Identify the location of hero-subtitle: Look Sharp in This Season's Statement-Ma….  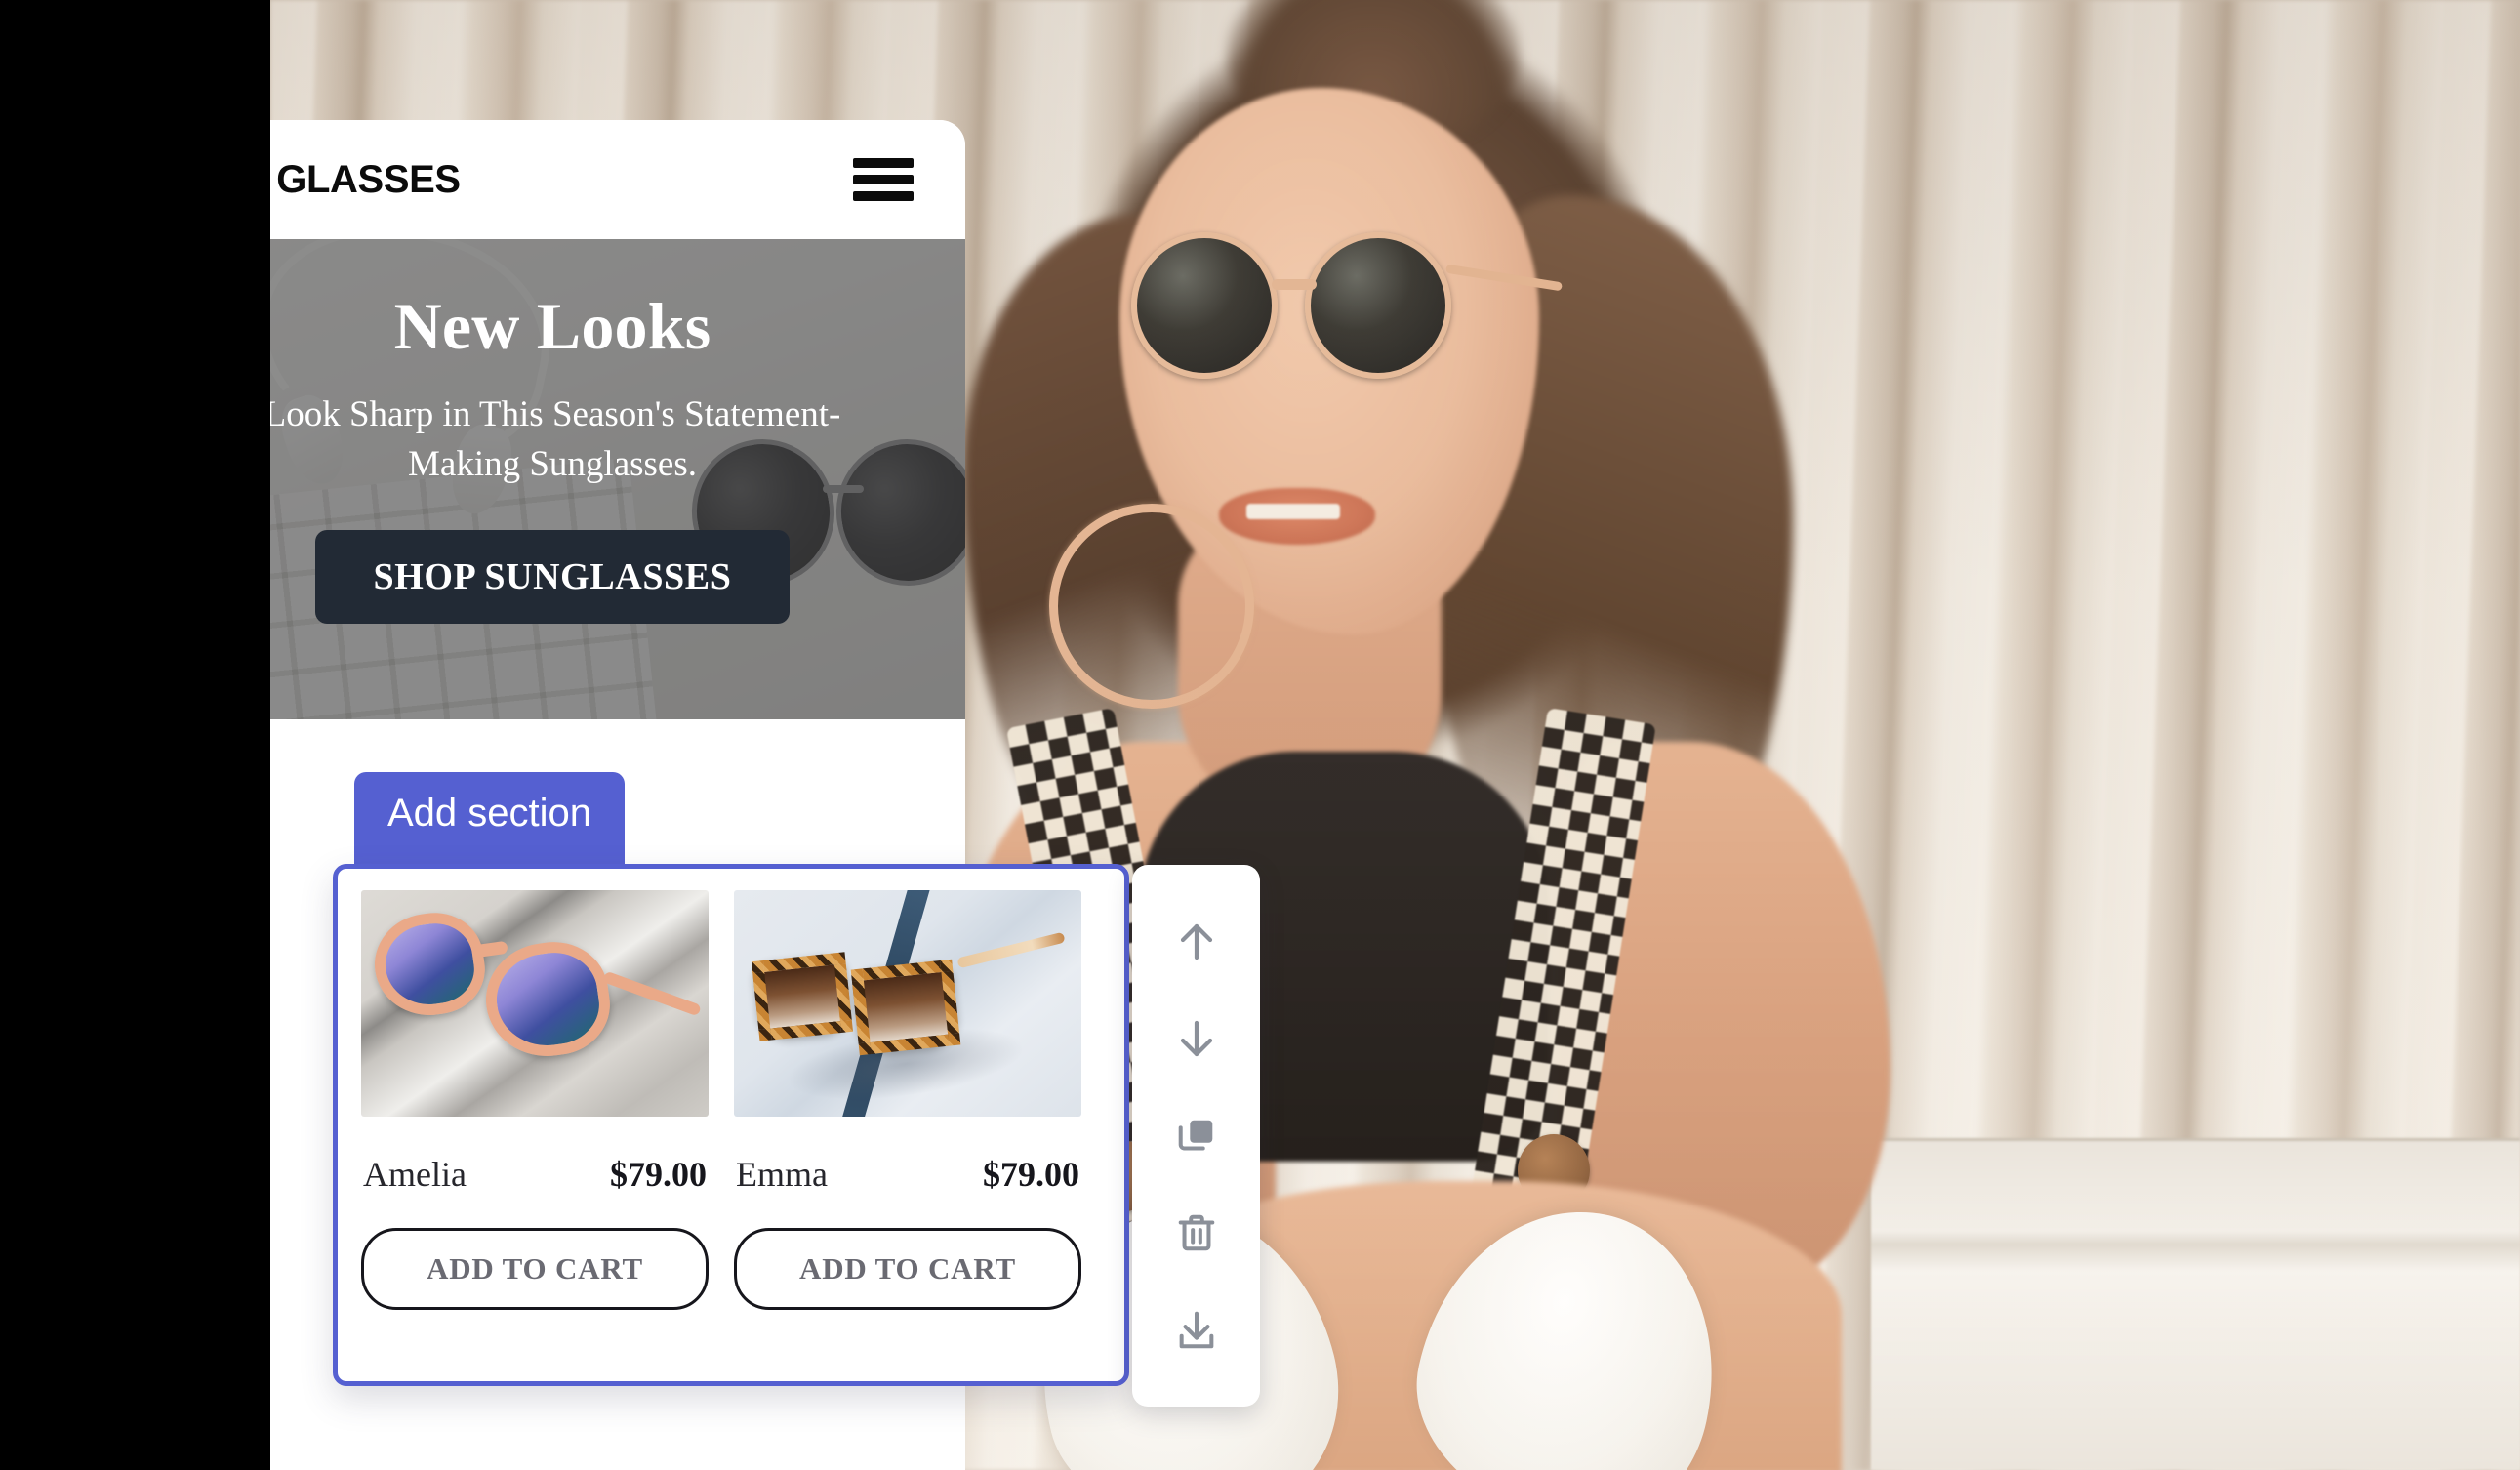
(552, 439).